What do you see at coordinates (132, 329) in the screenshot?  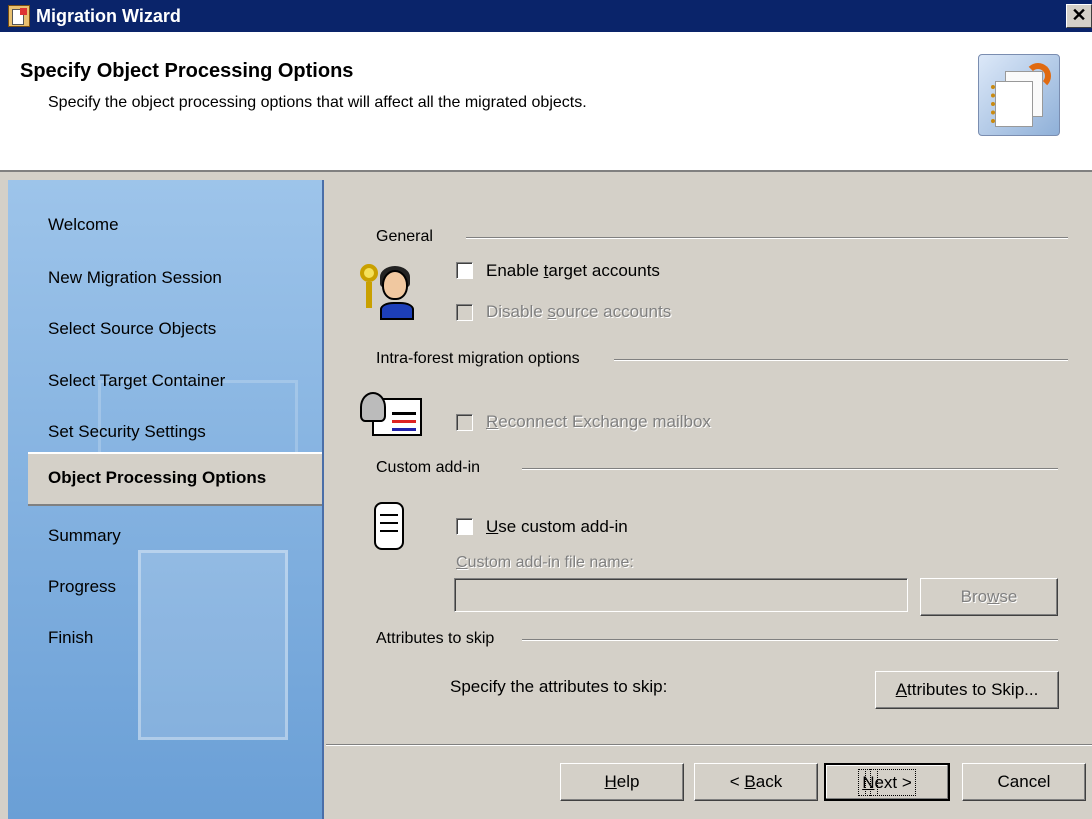 I see `sidebar-item-select-source-objects: Select Source Objects` at bounding box center [132, 329].